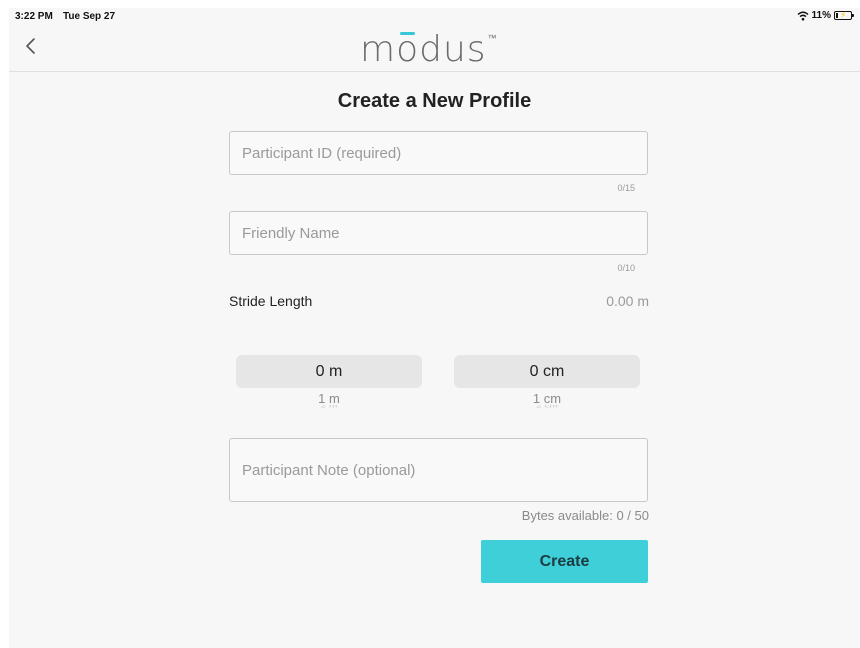 The height and width of the screenshot is (648, 860). Describe the element at coordinates (89, 16) in the screenshot. I see `status-date: Tue Sep 27` at that location.